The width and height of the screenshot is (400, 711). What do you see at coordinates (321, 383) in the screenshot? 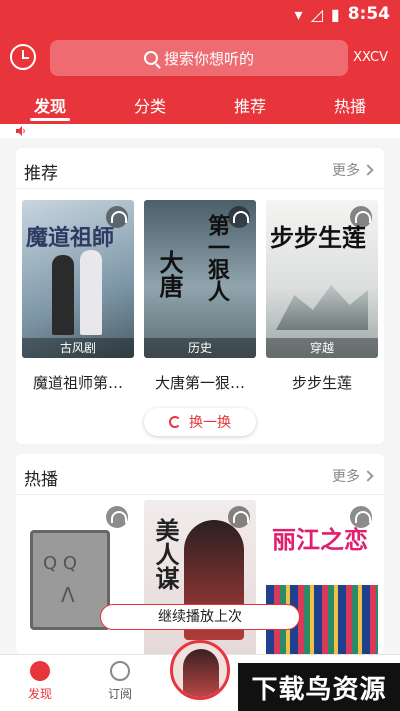
I see `book-title: 步步生莲` at bounding box center [321, 383].